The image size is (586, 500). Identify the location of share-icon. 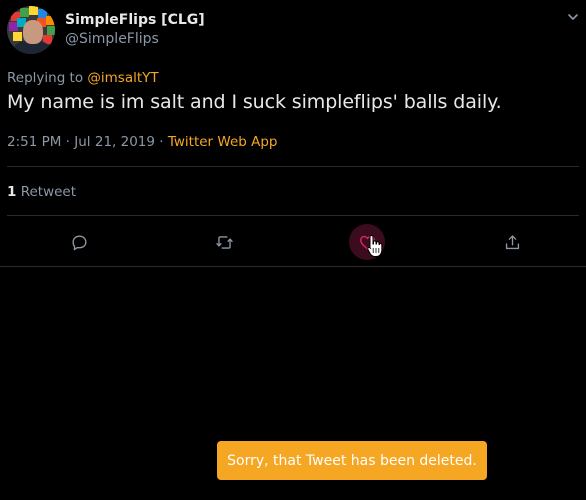
(512, 241).